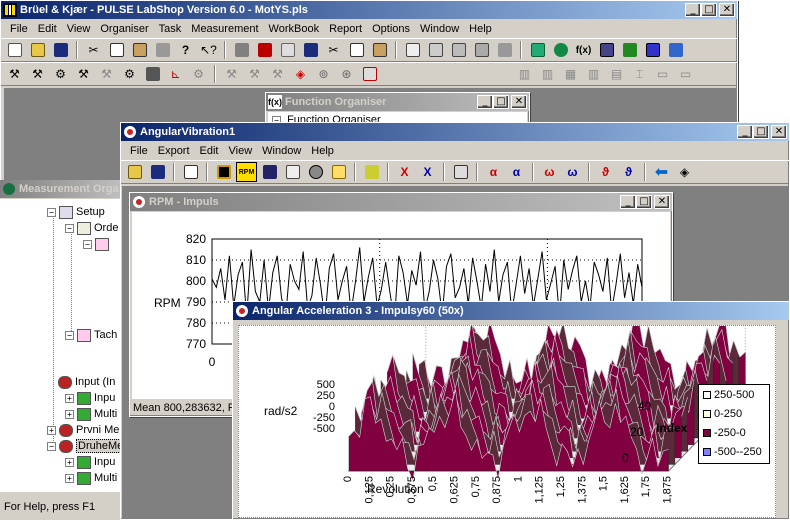 Image resolution: width=790 pixels, height=520 pixels. What do you see at coordinates (572, 172) in the screenshot?
I see `omega-blue-icon: ω` at bounding box center [572, 172].